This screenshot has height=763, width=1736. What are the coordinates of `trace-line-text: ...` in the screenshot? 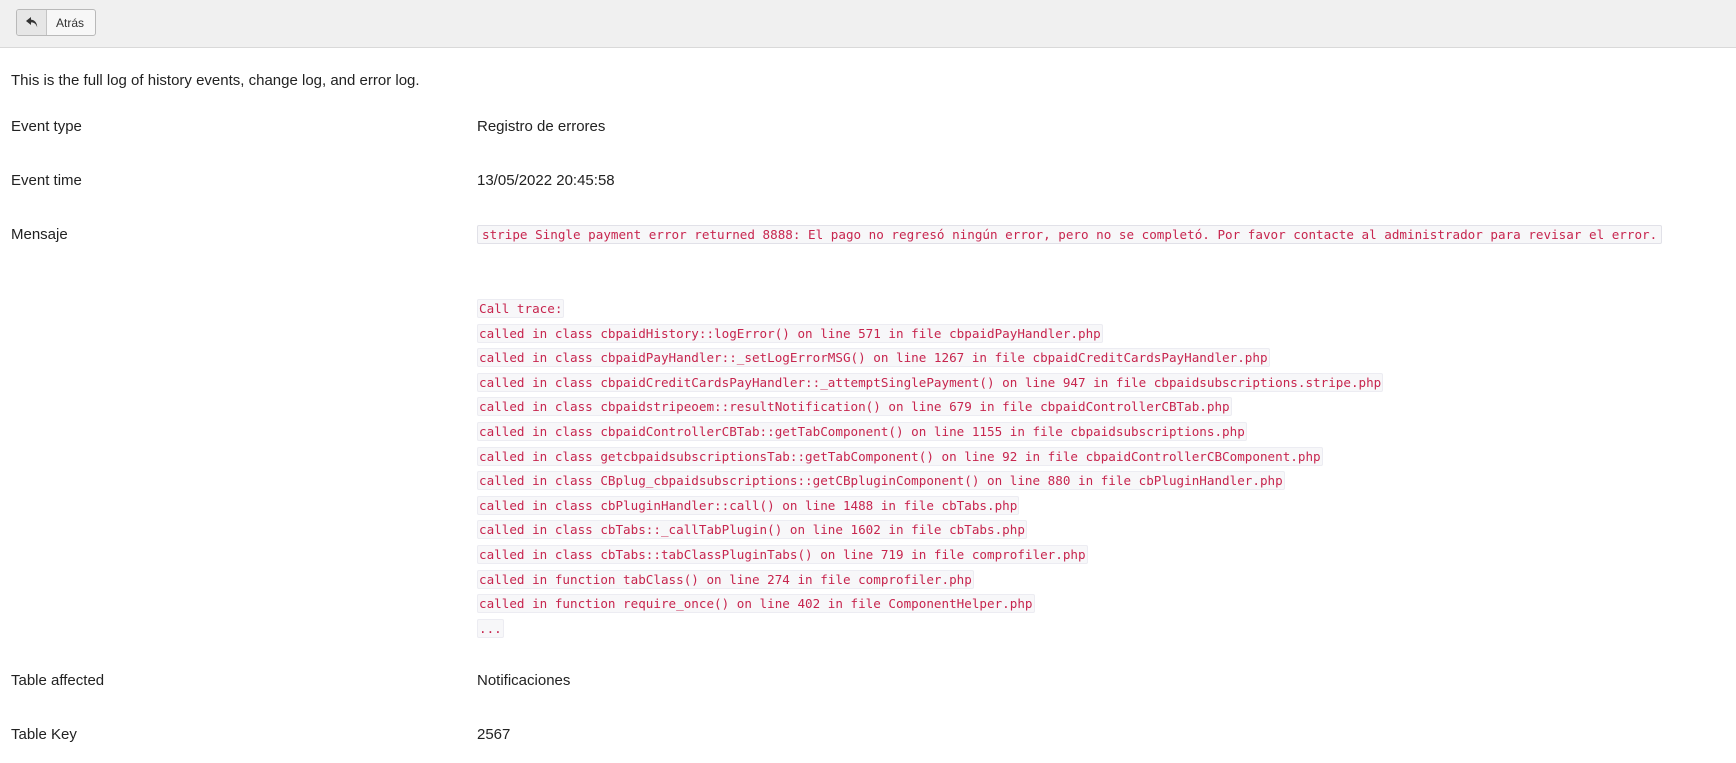 It's located at (490, 628).